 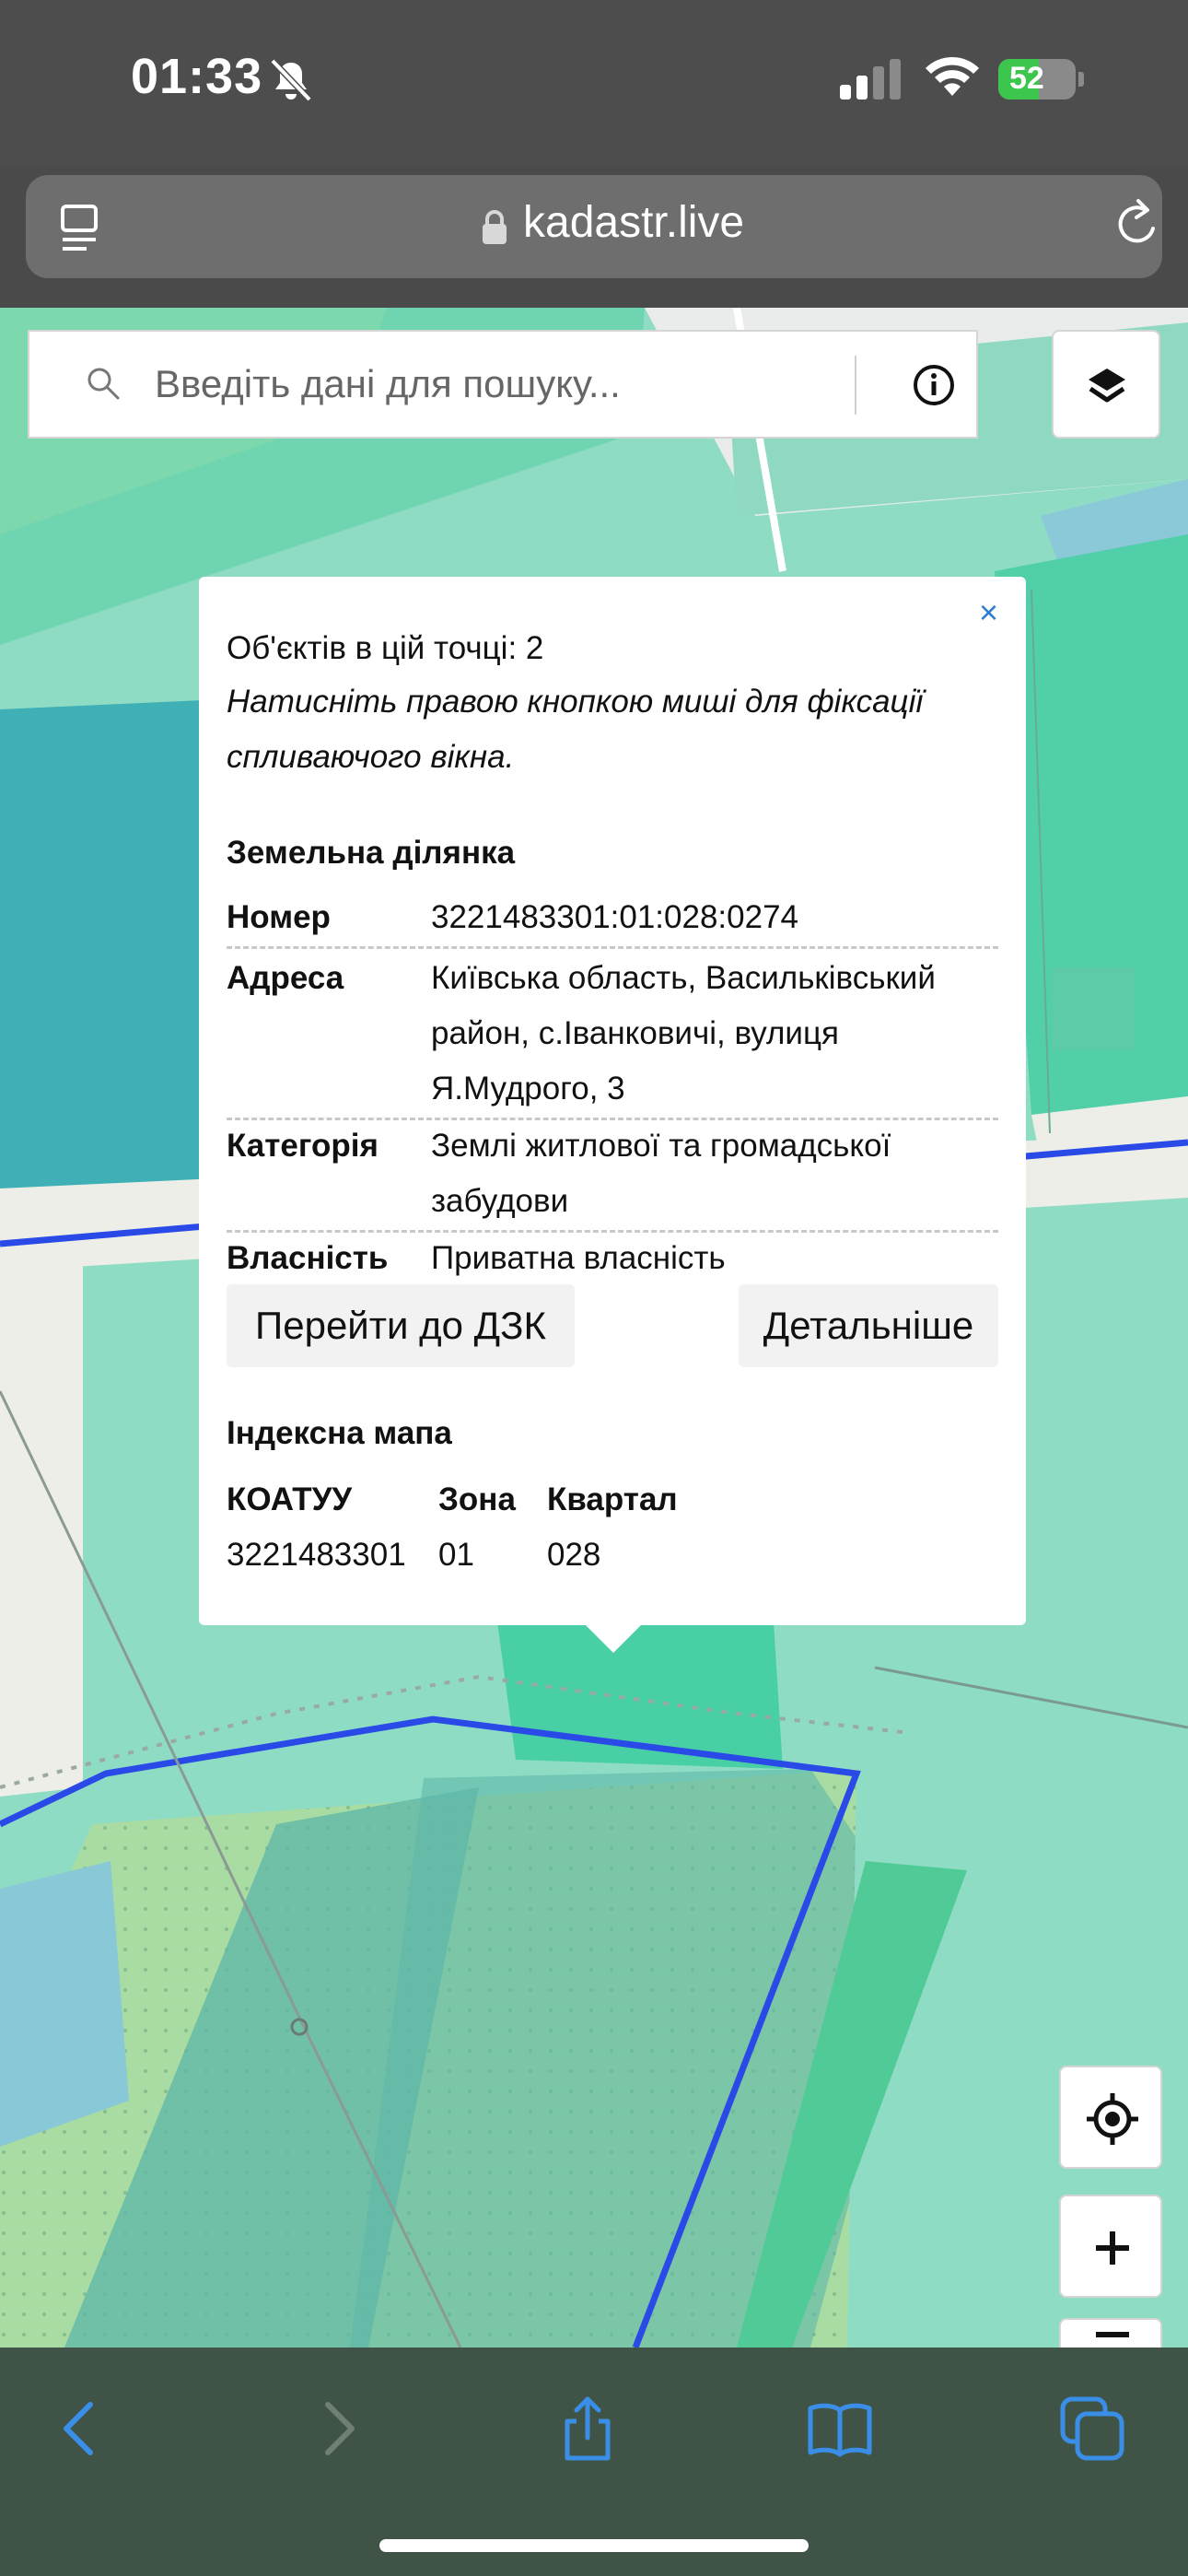 What do you see at coordinates (612, 1499) in the screenshot?
I see `index-header-quarter: Квартал` at bounding box center [612, 1499].